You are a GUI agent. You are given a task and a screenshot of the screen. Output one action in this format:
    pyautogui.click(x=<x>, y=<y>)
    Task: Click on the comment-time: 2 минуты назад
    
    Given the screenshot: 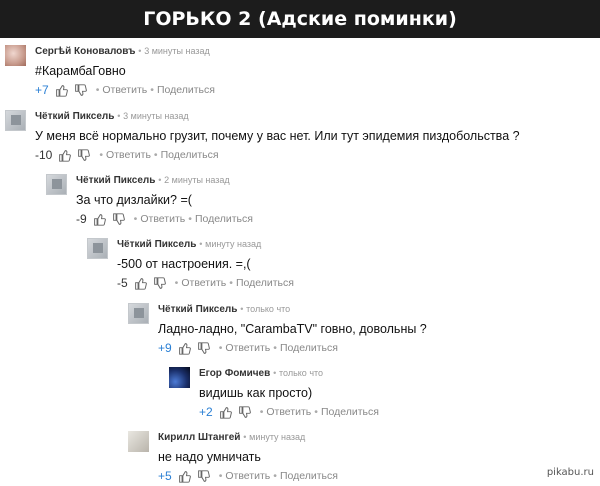 What is the action you would take?
    pyautogui.click(x=197, y=180)
    